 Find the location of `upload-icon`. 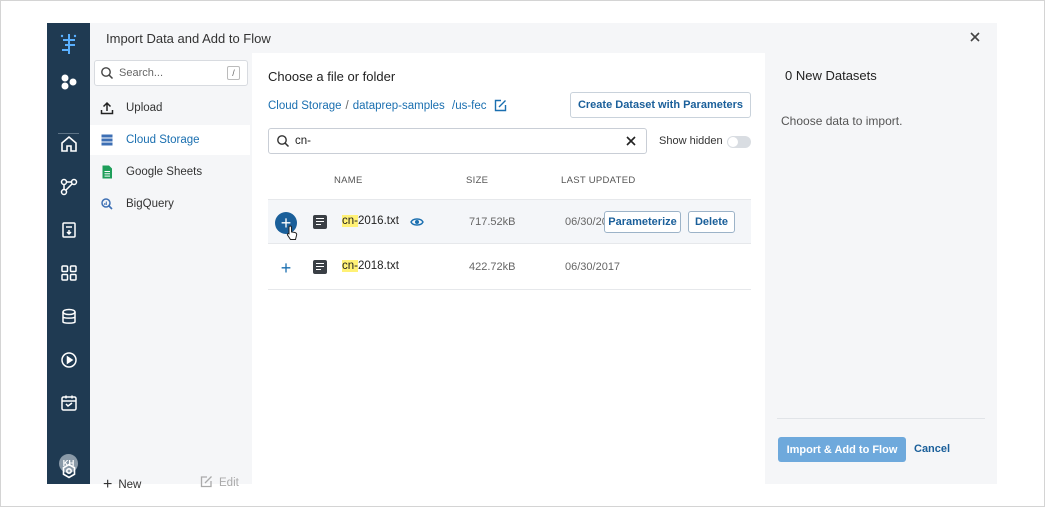

upload-icon is located at coordinates (107, 108).